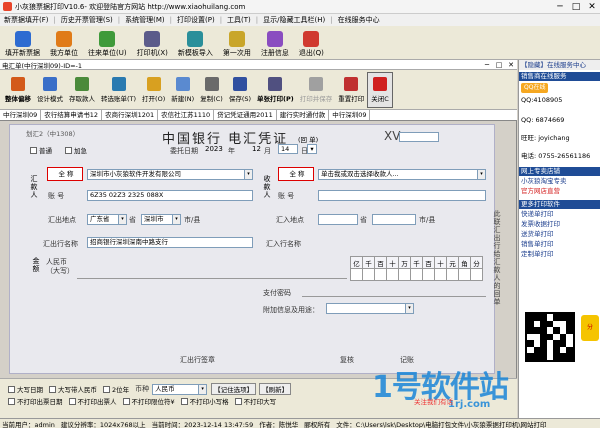  What do you see at coordinates (21, 115) in the screenshot?
I see `tab-0: 中行深圳09` at bounding box center [21, 115].